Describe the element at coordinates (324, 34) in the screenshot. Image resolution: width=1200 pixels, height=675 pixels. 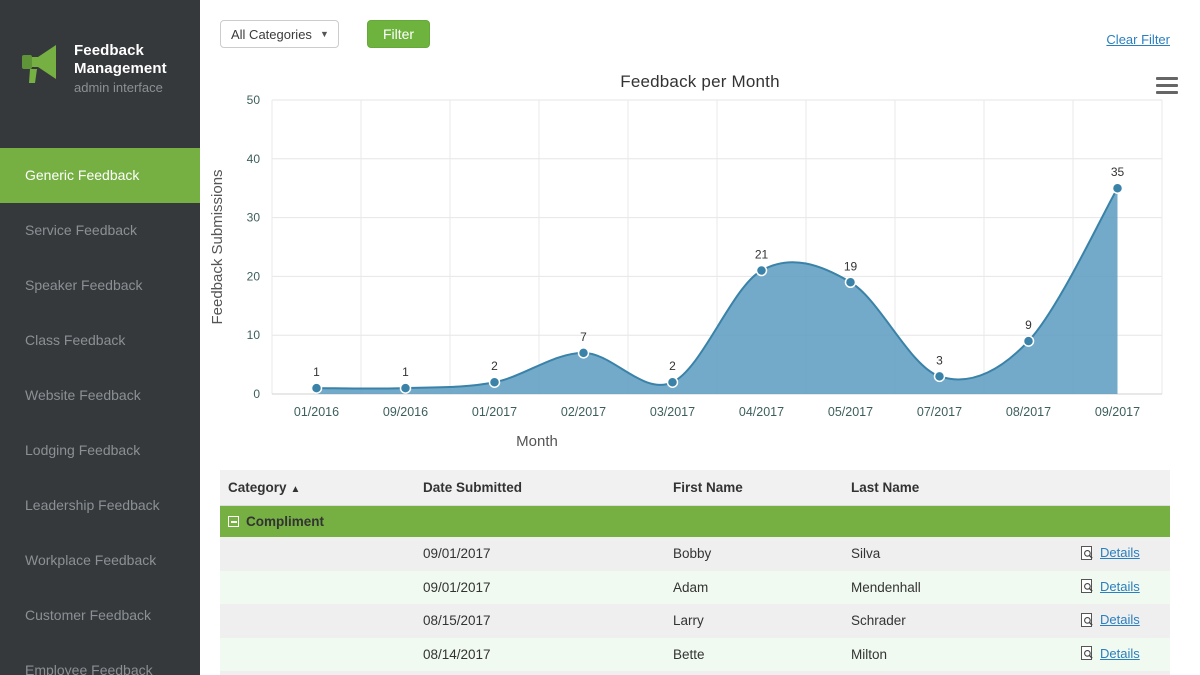
I see `chevron-down-icon: ▼` at that location.